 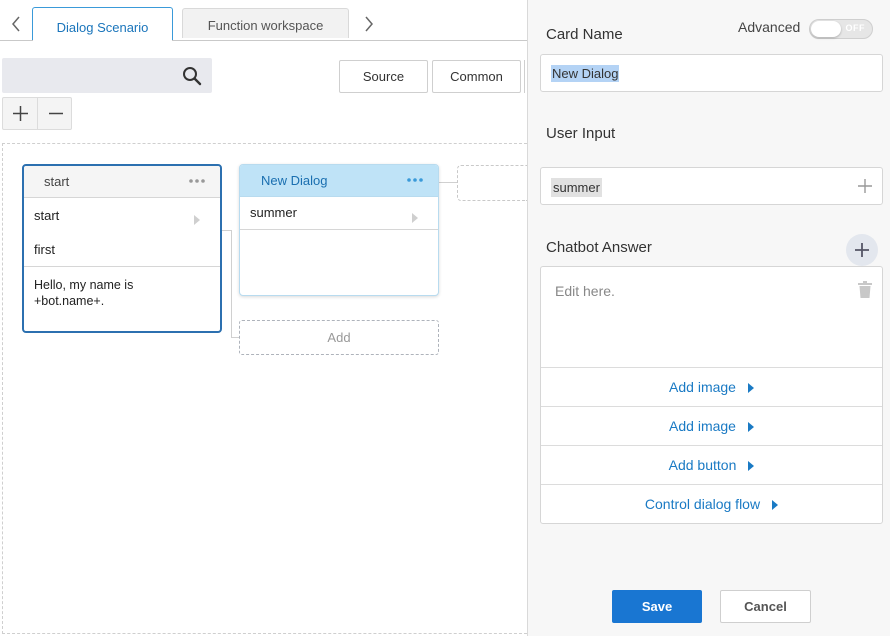 What do you see at coordinates (711, 73) in the screenshot?
I see `card-name-field: New Dialog` at bounding box center [711, 73].